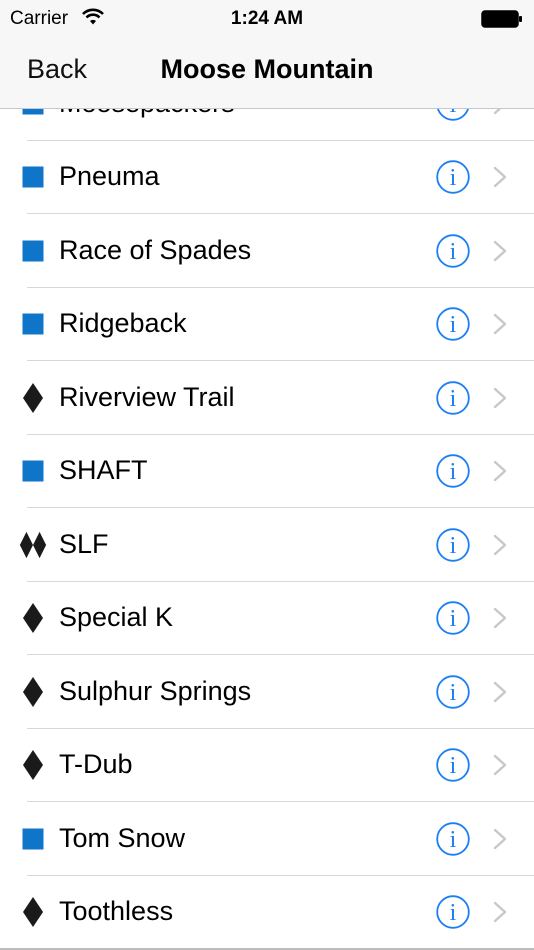 This screenshot has width=534, height=950. I want to click on run-name: Ridgeback, so click(123, 323).